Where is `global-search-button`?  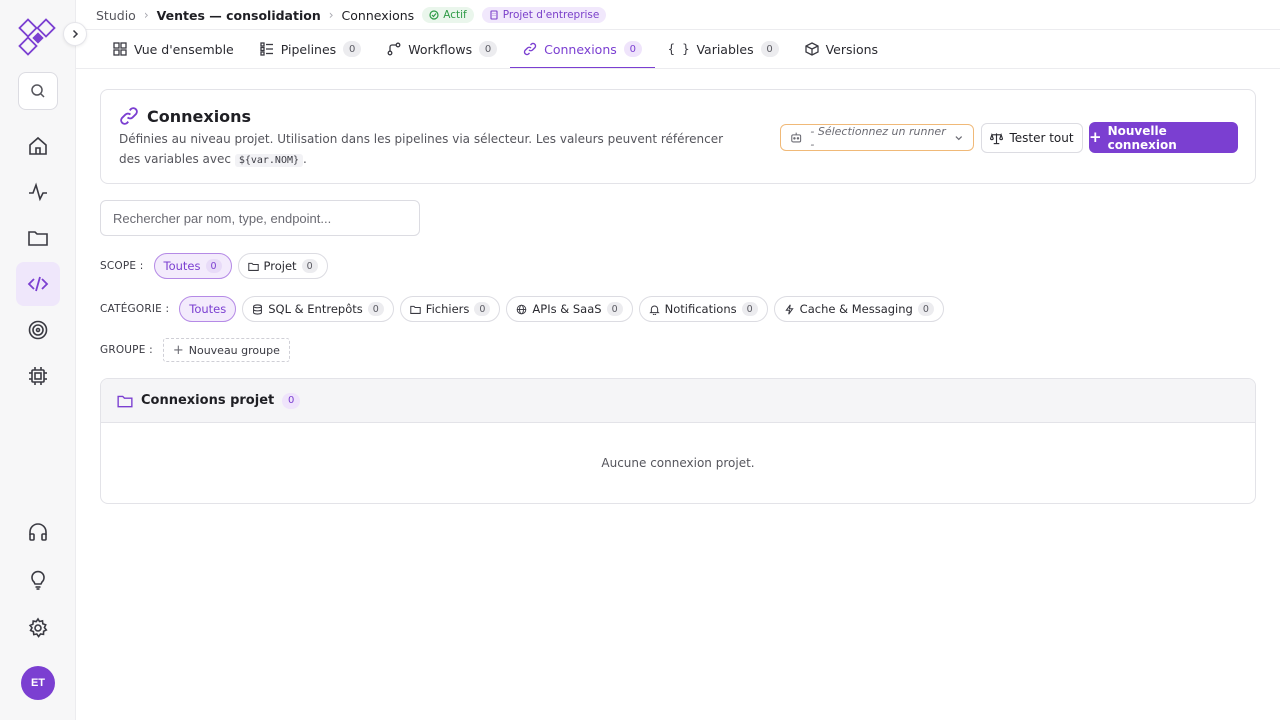 global-search-button is located at coordinates (38, 91).